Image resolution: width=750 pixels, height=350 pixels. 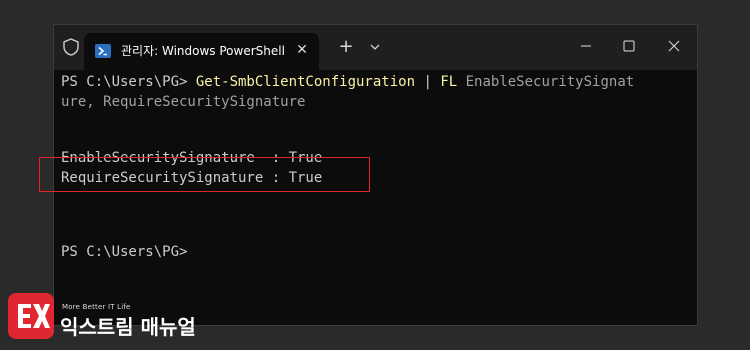 What do you see at coordinates (428, 82) in the screenshot?
I see `pipe-text: |` at bounding box center [428, 82].